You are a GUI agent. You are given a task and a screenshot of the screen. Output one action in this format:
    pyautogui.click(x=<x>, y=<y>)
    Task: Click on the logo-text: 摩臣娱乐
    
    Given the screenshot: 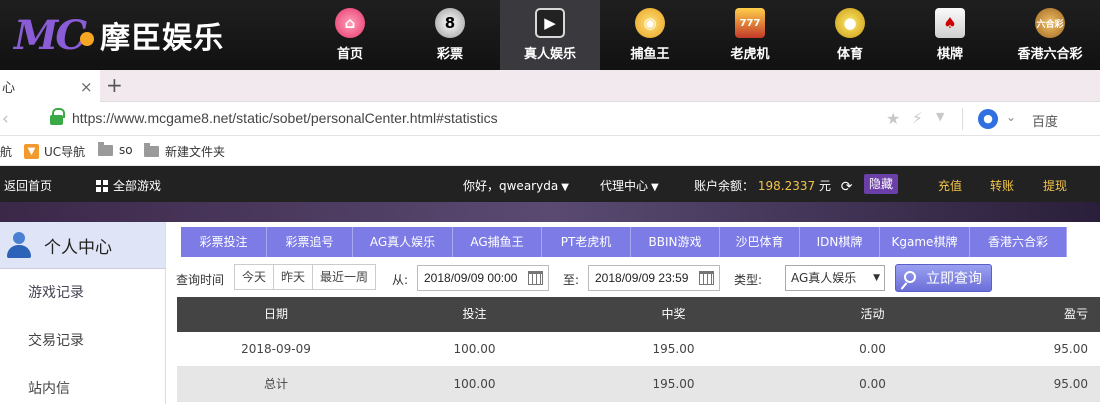 What is the action you would take?
    pyautogui.click(x=162, y=38)
    